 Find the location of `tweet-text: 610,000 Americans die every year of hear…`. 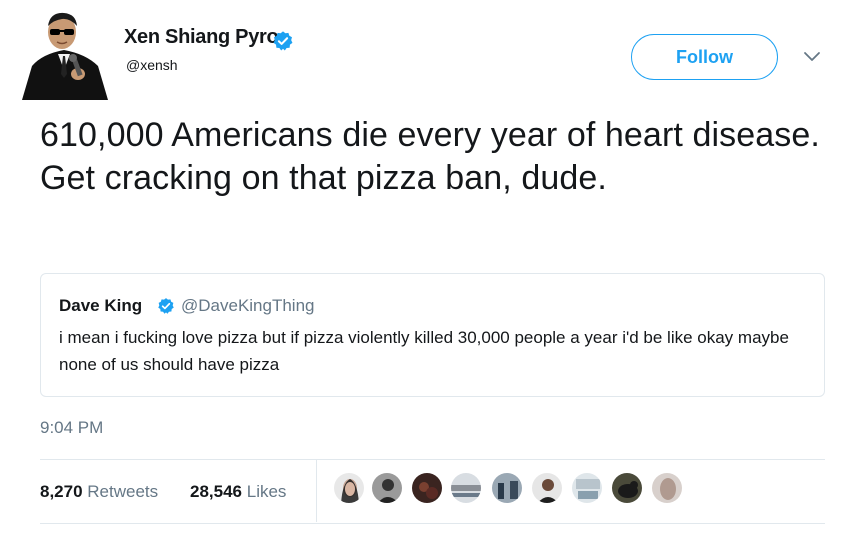

tweet-text: 610,000 Americans die every year of hear… is located at coordinates (430, 156).